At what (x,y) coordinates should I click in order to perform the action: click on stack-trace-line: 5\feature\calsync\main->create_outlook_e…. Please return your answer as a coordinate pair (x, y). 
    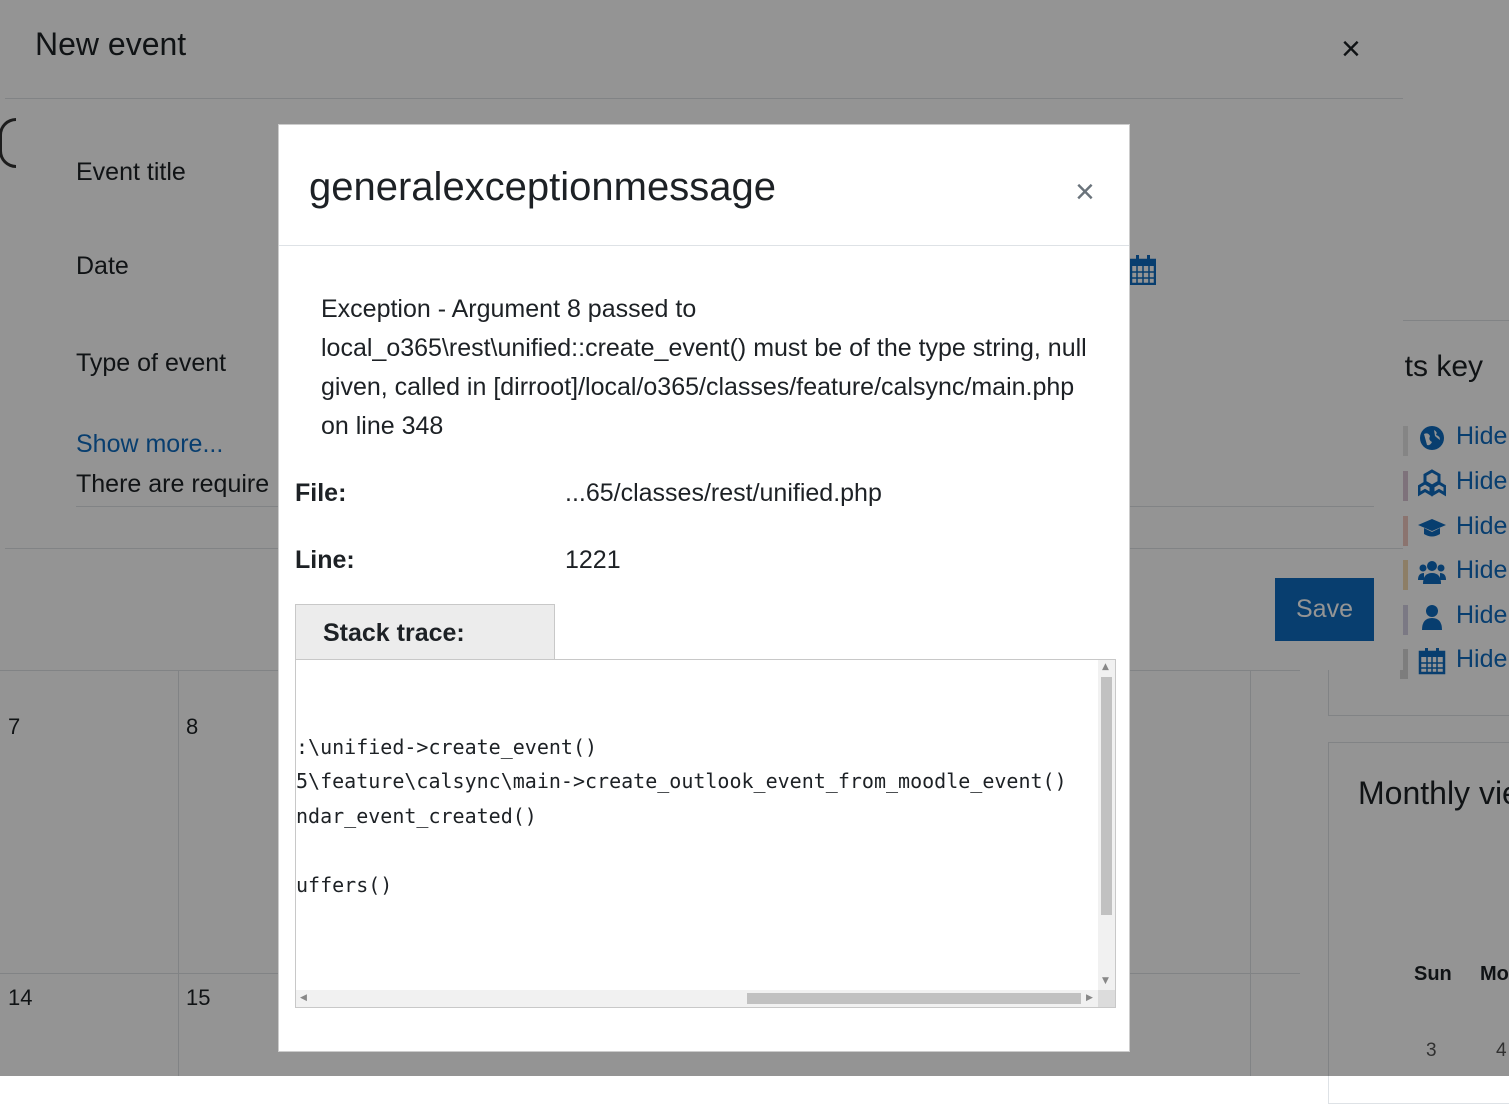
    Looking at the image, I should click on (681, 781).